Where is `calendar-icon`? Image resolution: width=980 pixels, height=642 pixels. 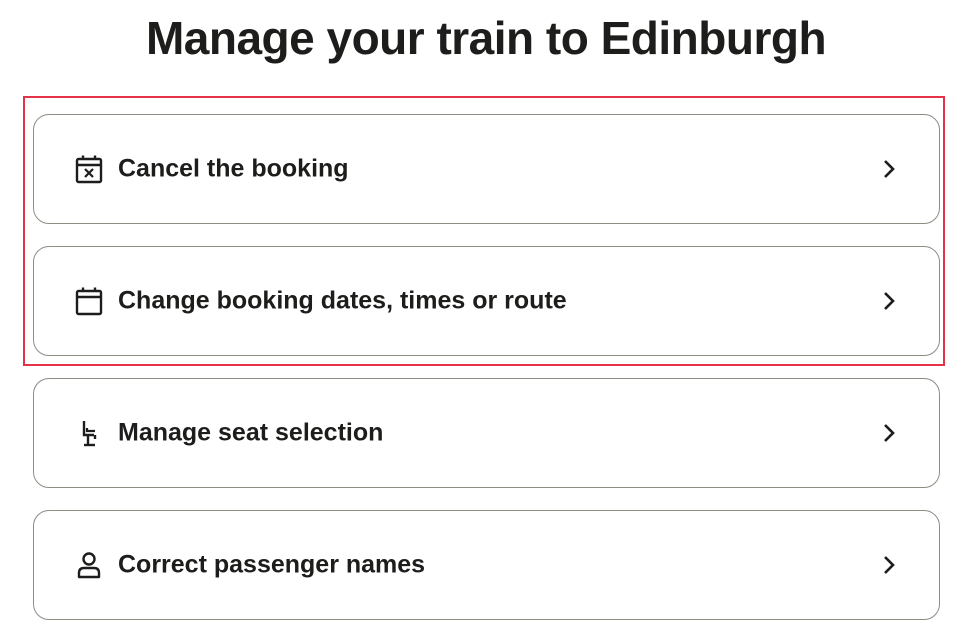
calendar-icon is located at coordinates (89, 301).